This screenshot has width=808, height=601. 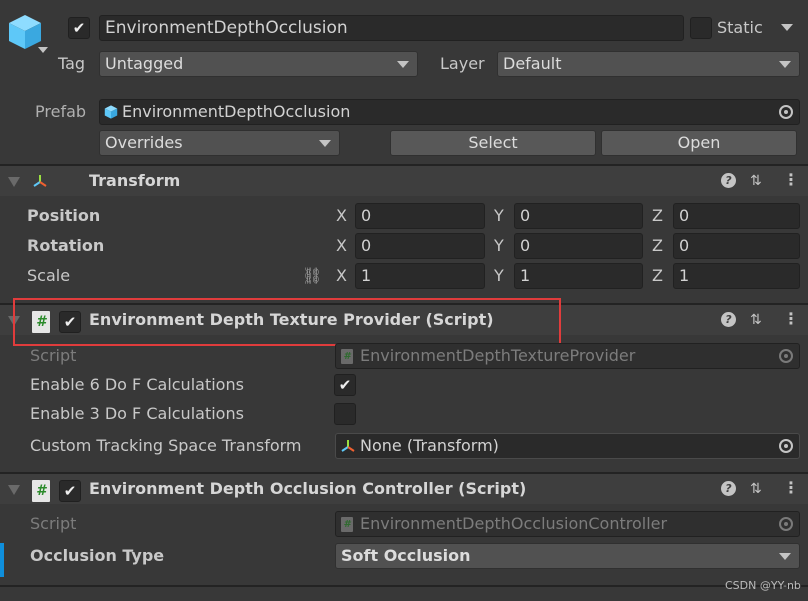 What do you see at coordinates (219, 143) in the screenshot?
I see `overrides-dropdown: Overrides` at bounding box center [219, 143].